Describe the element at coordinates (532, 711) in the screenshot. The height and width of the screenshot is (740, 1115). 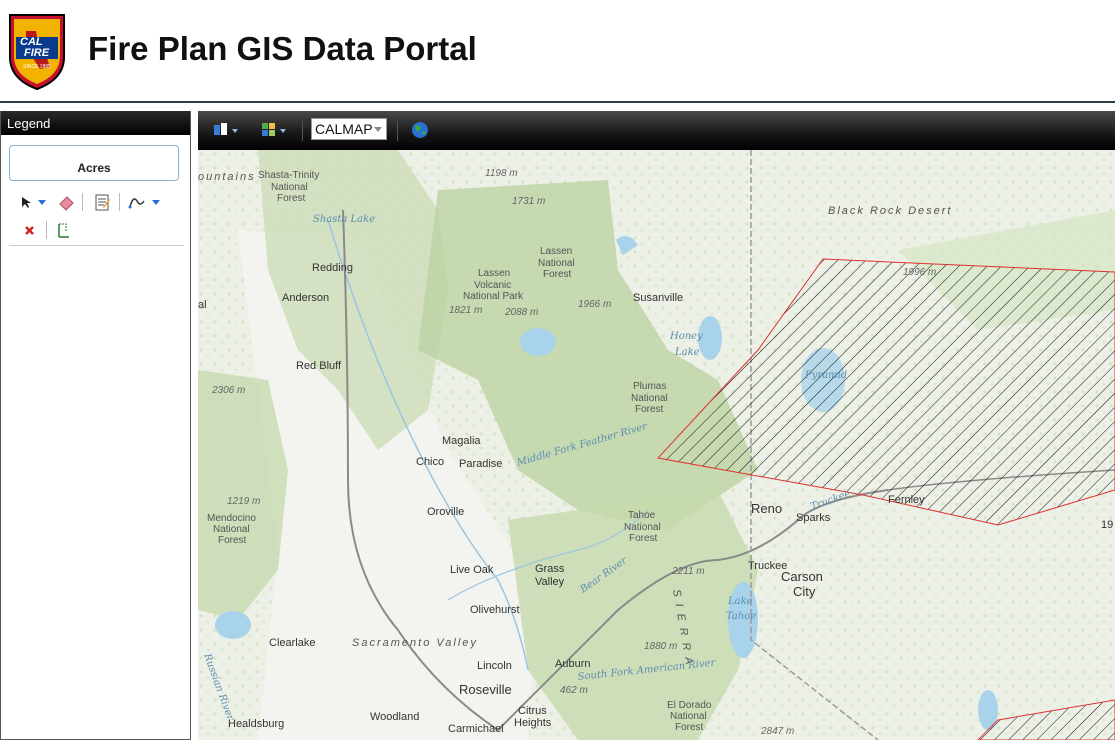
I see `map-label-place: Citrus` at that location.